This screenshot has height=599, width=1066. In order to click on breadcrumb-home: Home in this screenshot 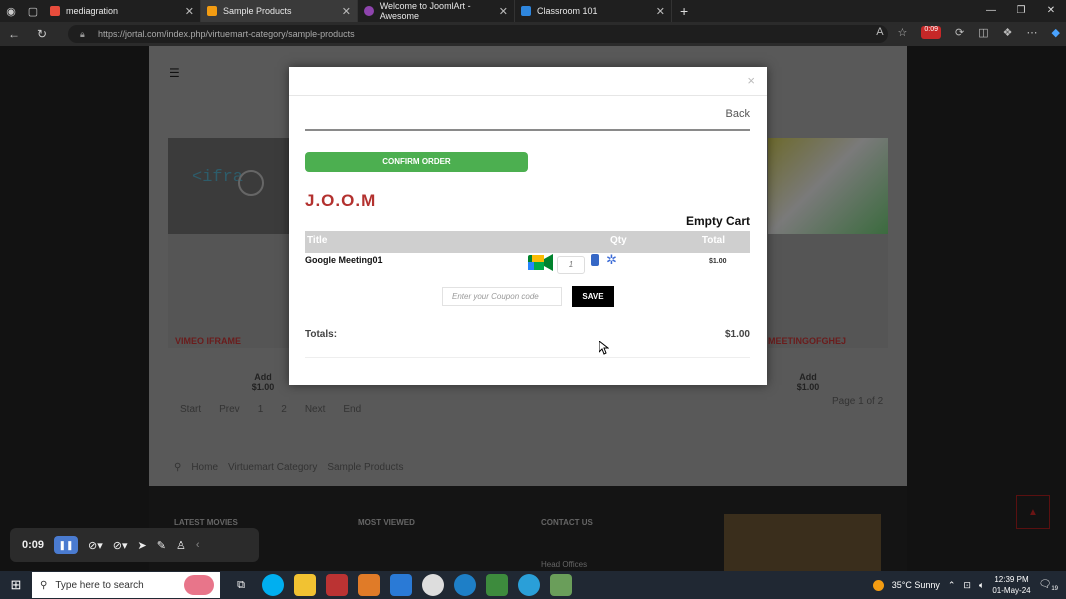, I will do `click(204, 467)`.